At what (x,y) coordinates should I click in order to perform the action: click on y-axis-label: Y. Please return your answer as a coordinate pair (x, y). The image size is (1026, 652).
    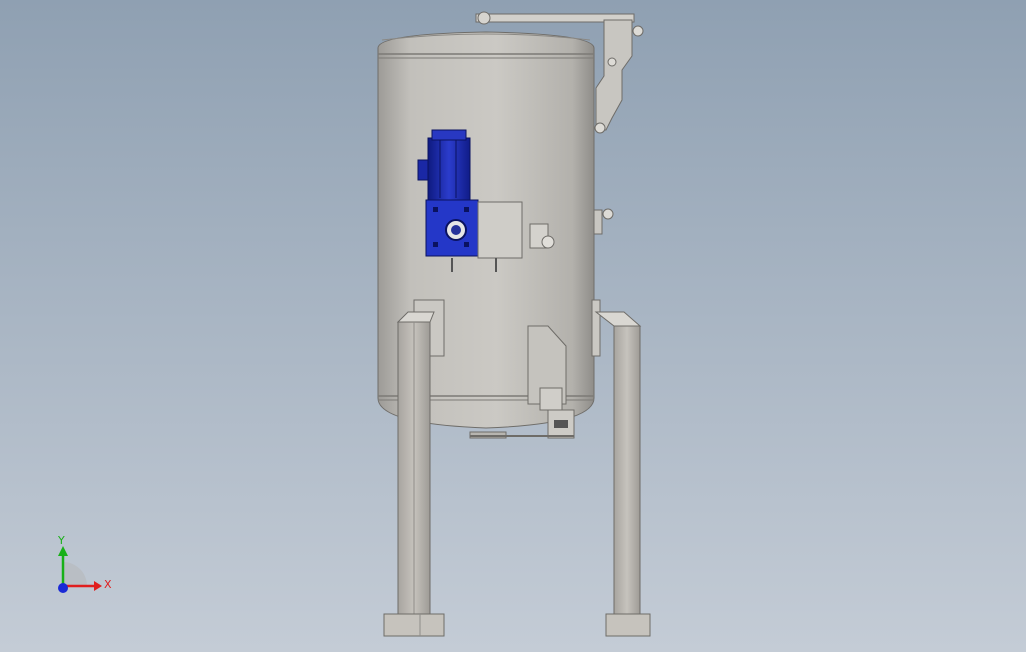
    Looking at the image, I should click on (61, 540).